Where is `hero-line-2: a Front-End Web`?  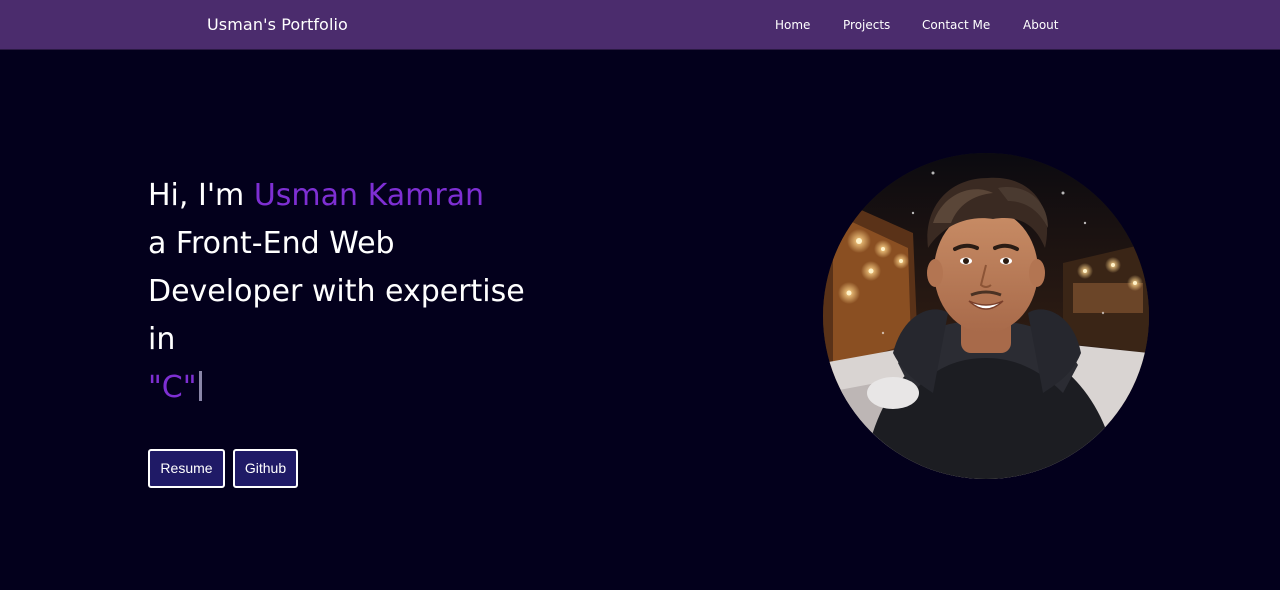 hero-line-2: a Front-End Web is located at coordinates (271, 243).